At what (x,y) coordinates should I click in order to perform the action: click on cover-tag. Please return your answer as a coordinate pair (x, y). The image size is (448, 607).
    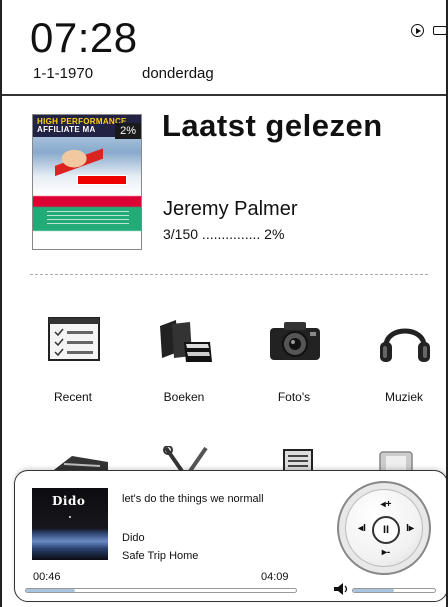
    Looking at the image, I should click on (102, 180).